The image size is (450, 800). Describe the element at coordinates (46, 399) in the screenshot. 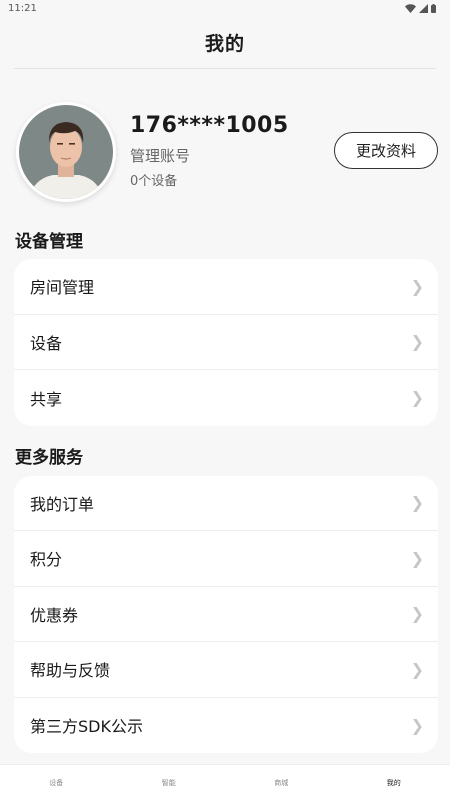

I see `menu-item-label: 共享` at that location.